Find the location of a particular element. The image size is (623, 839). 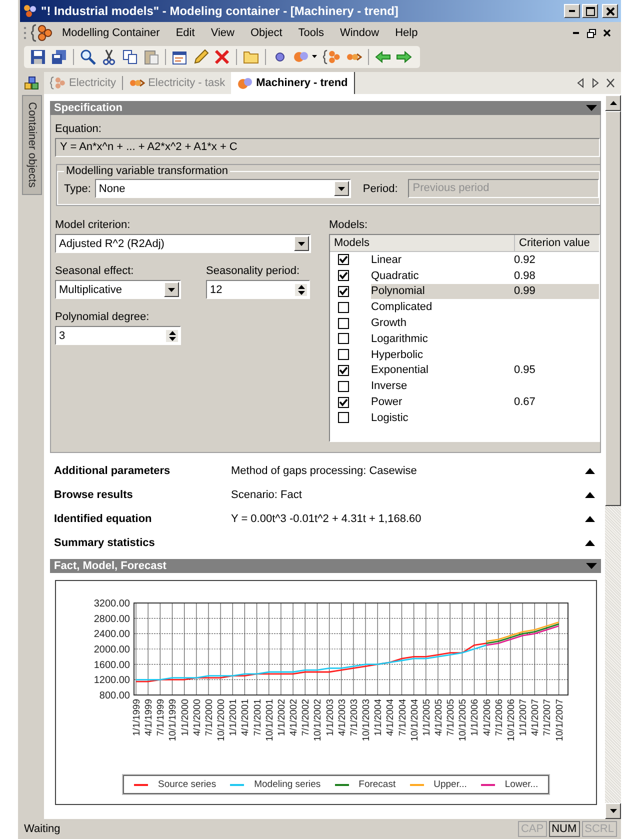

model-name: Quadratic is located at coordinates (395, 276).